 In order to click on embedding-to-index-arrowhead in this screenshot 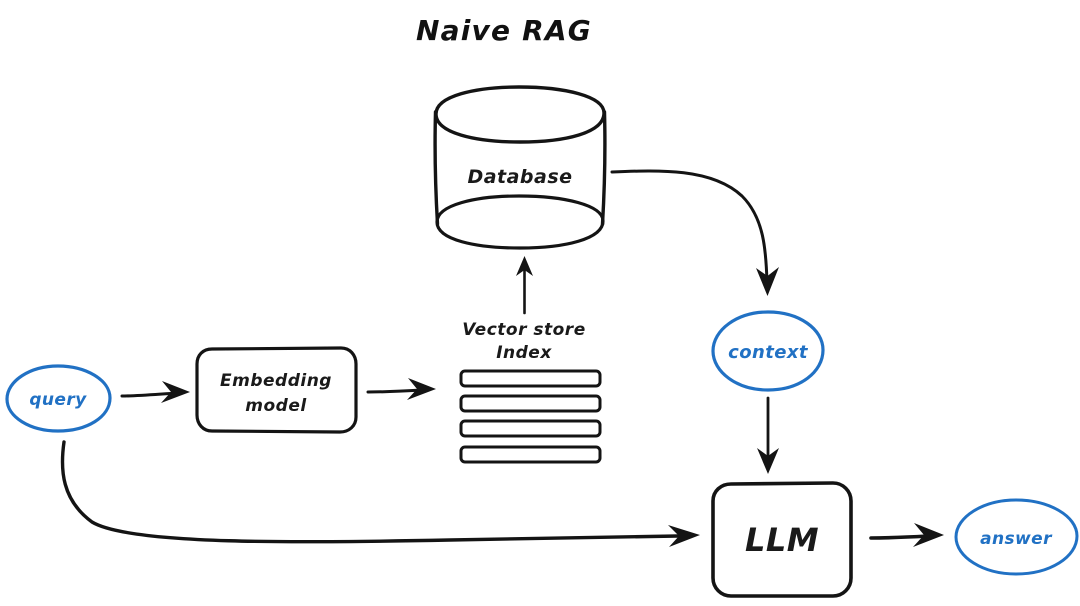, I will do `click(421, 389)`.